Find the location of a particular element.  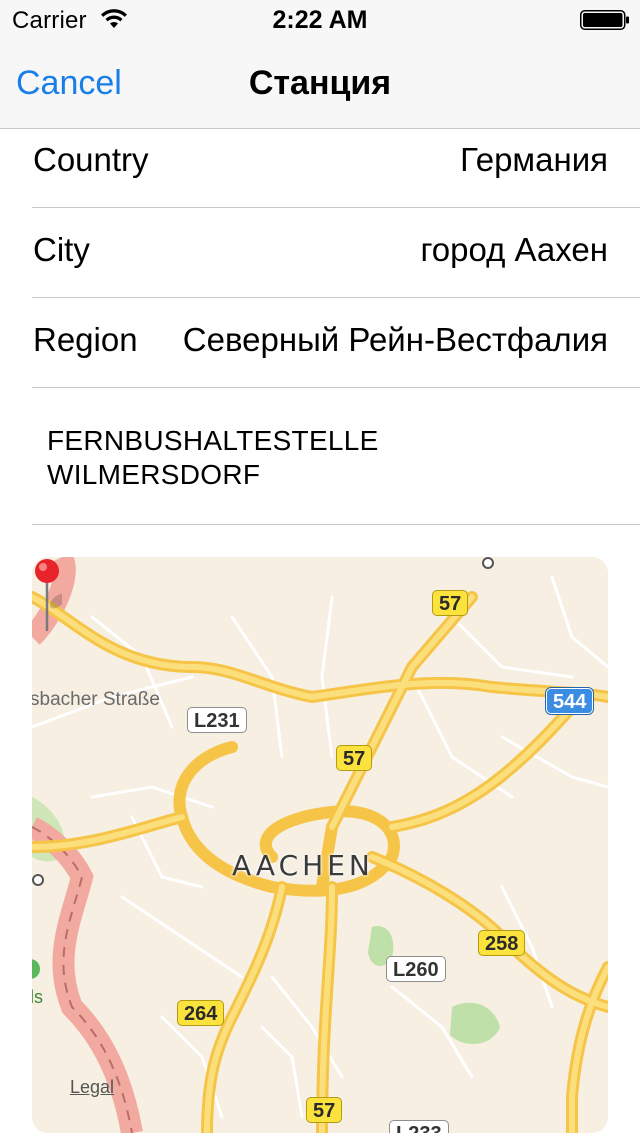

clock-time: 2:22 AM is located at coordinates (320, 20).